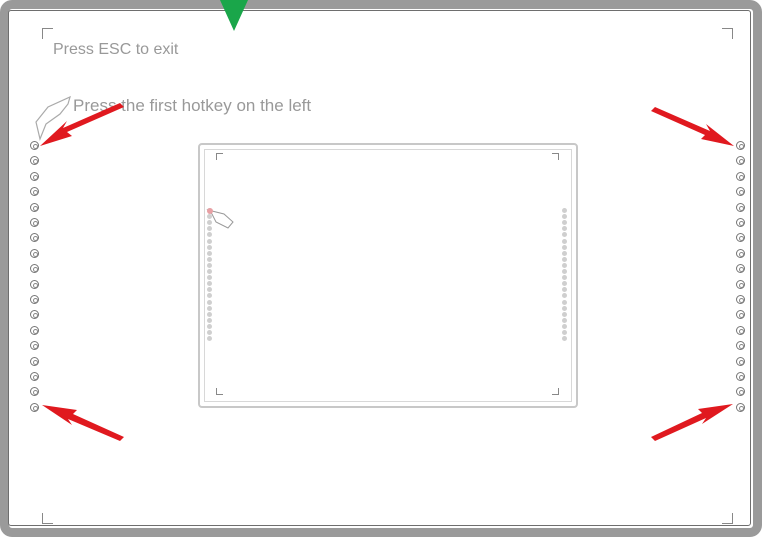 Image resolution: width=762 pixels, height=537 pixels. I want to click on green-marker-icon, so click(234, 15).